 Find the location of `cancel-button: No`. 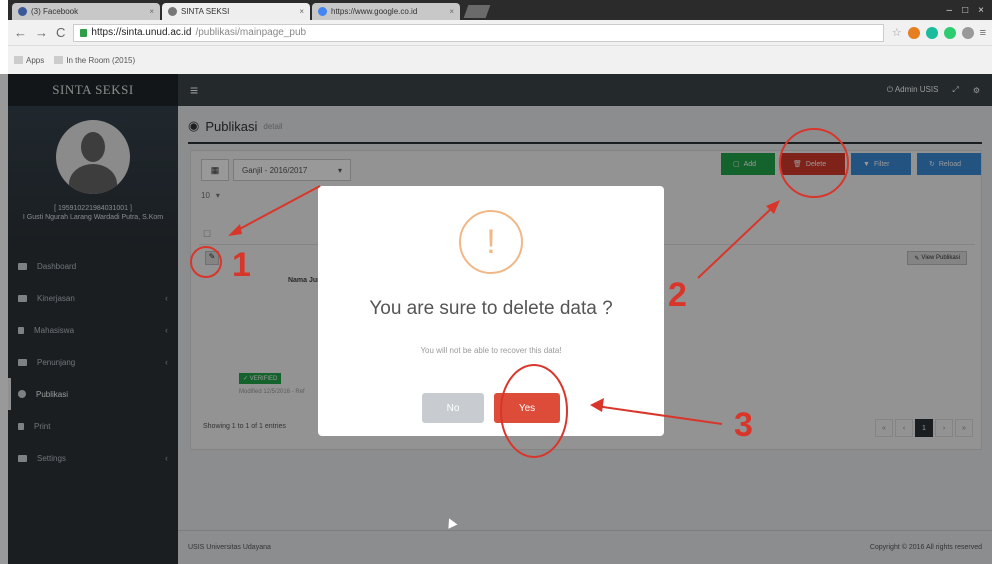

cancel-button: No is located at coordinates (453, 408).